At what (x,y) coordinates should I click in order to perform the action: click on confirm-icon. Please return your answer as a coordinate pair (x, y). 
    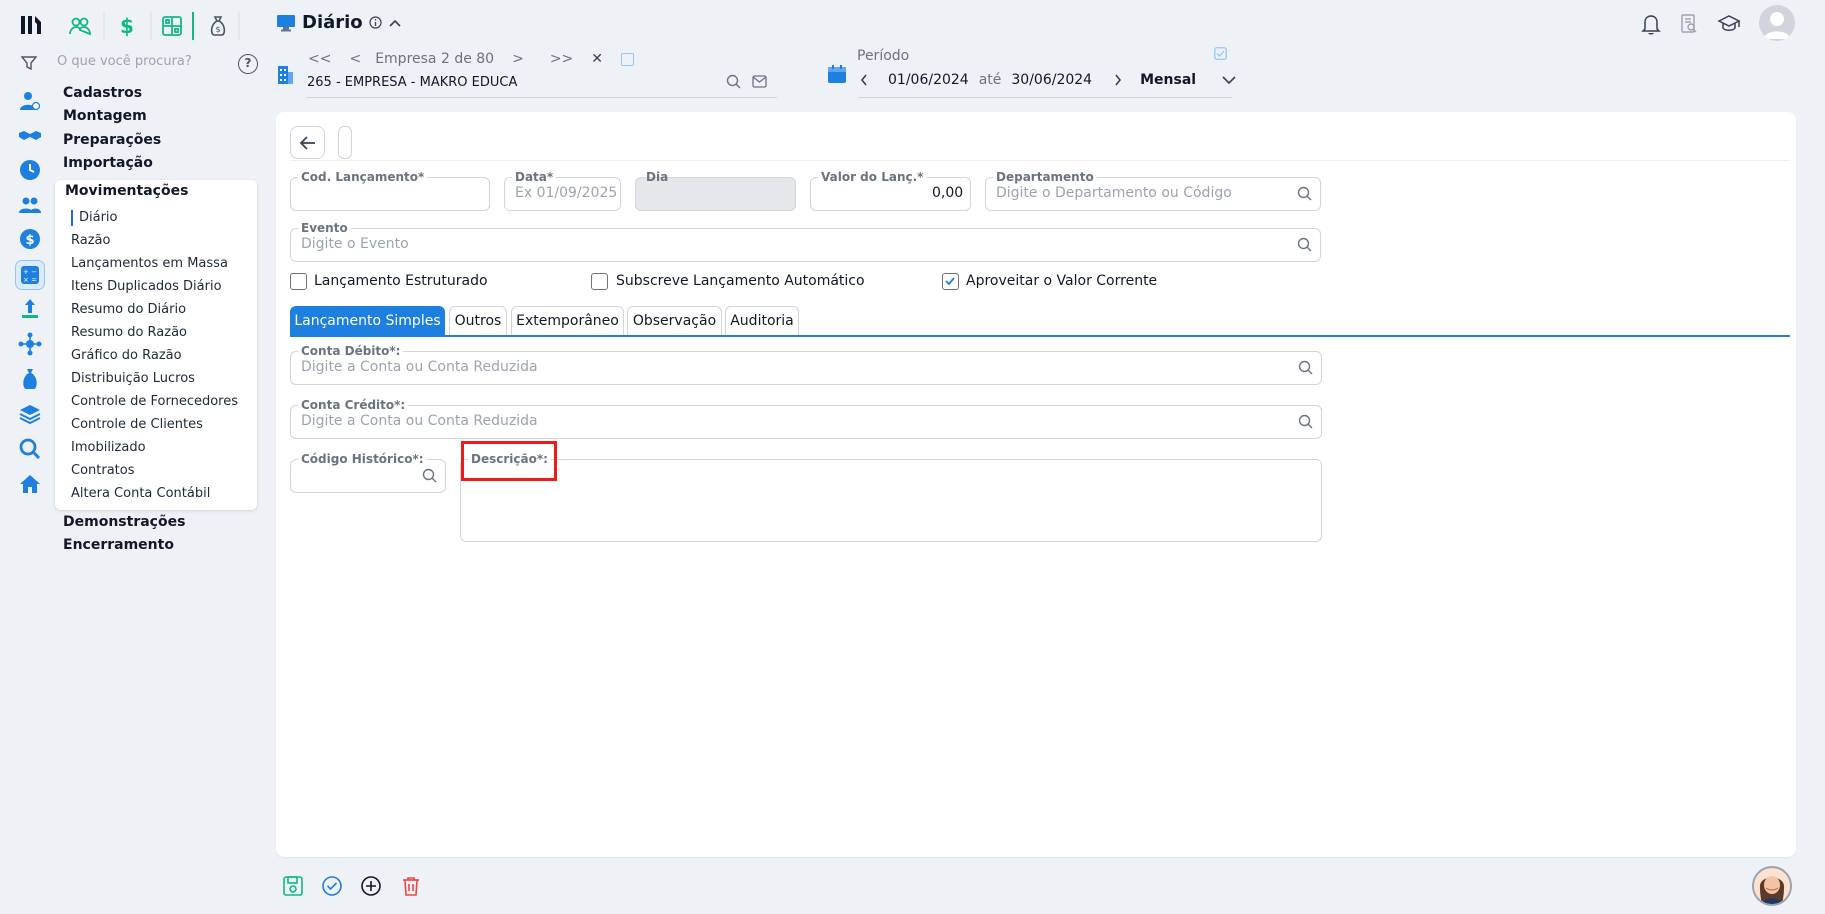
    Looking at the image, I should click on (332, 886).